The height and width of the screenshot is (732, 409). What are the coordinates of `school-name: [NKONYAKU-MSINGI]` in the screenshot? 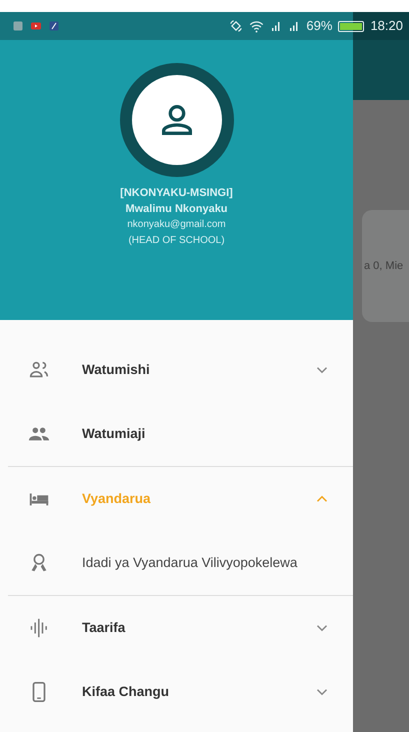 It's located at (176, 193).